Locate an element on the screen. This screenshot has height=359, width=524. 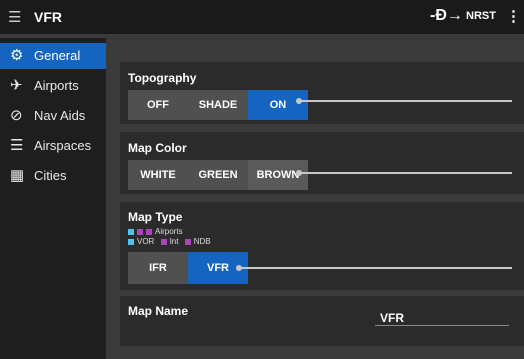
topography-on-button: ON is located at coordinates (278, 105).